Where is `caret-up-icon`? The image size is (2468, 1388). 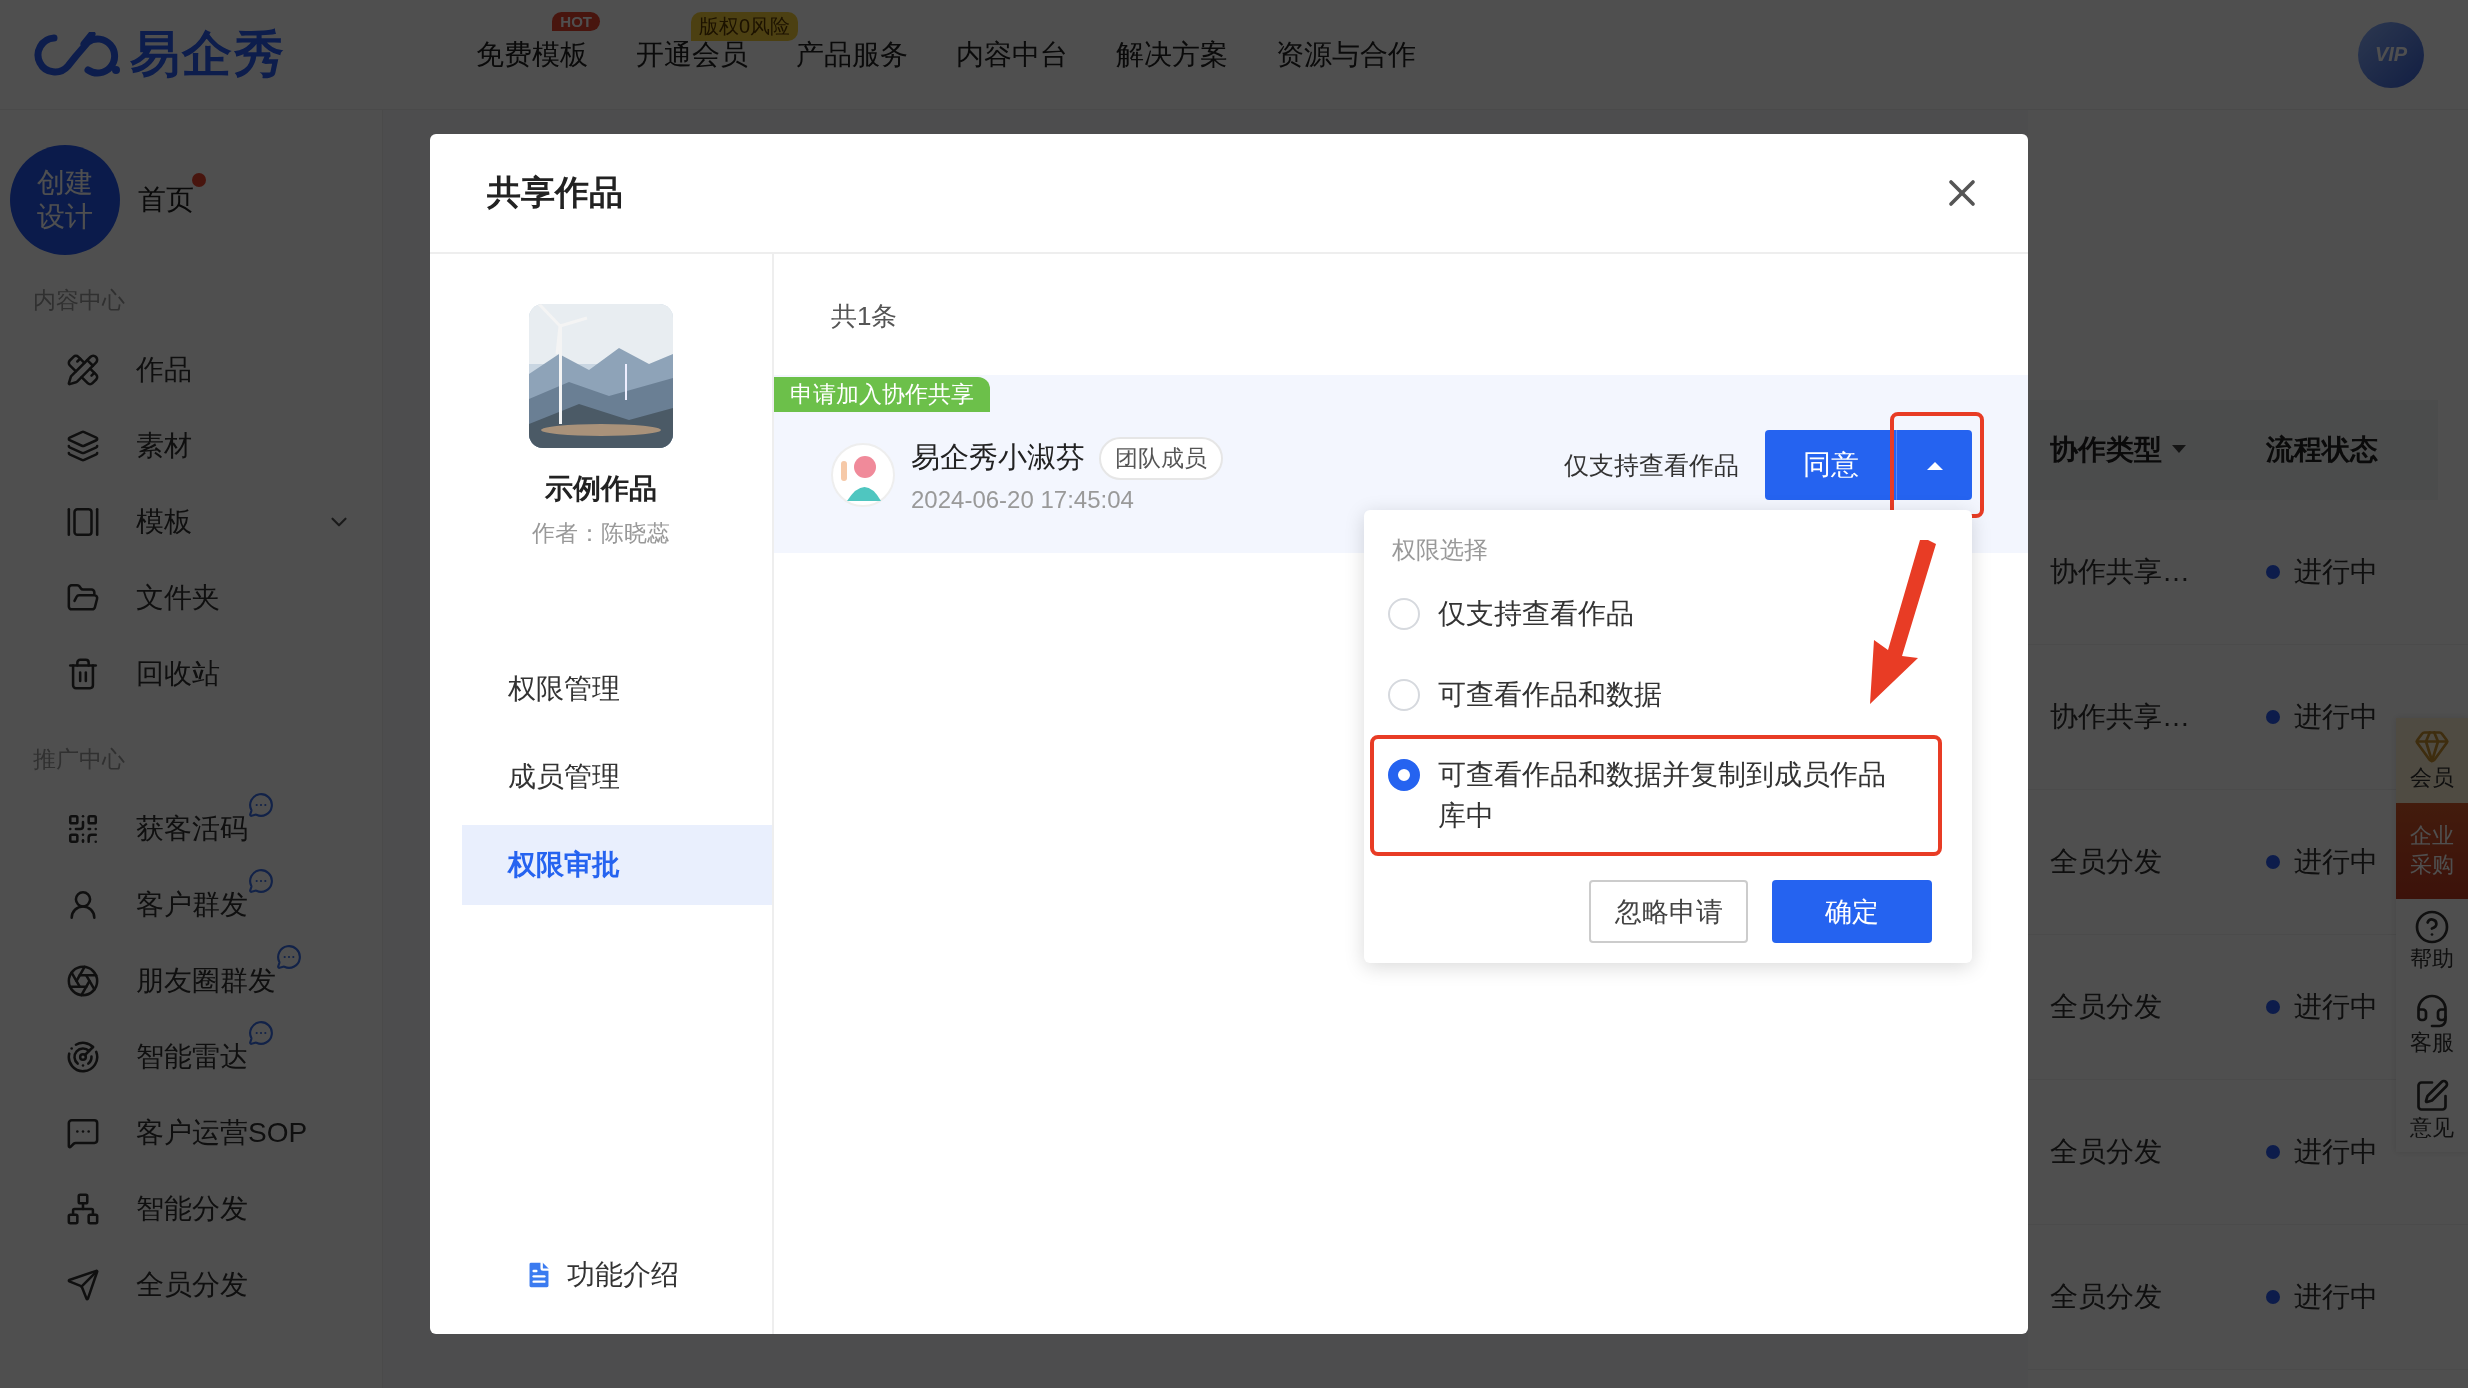
caret-up-icon is located at coordinates (1934, 465).